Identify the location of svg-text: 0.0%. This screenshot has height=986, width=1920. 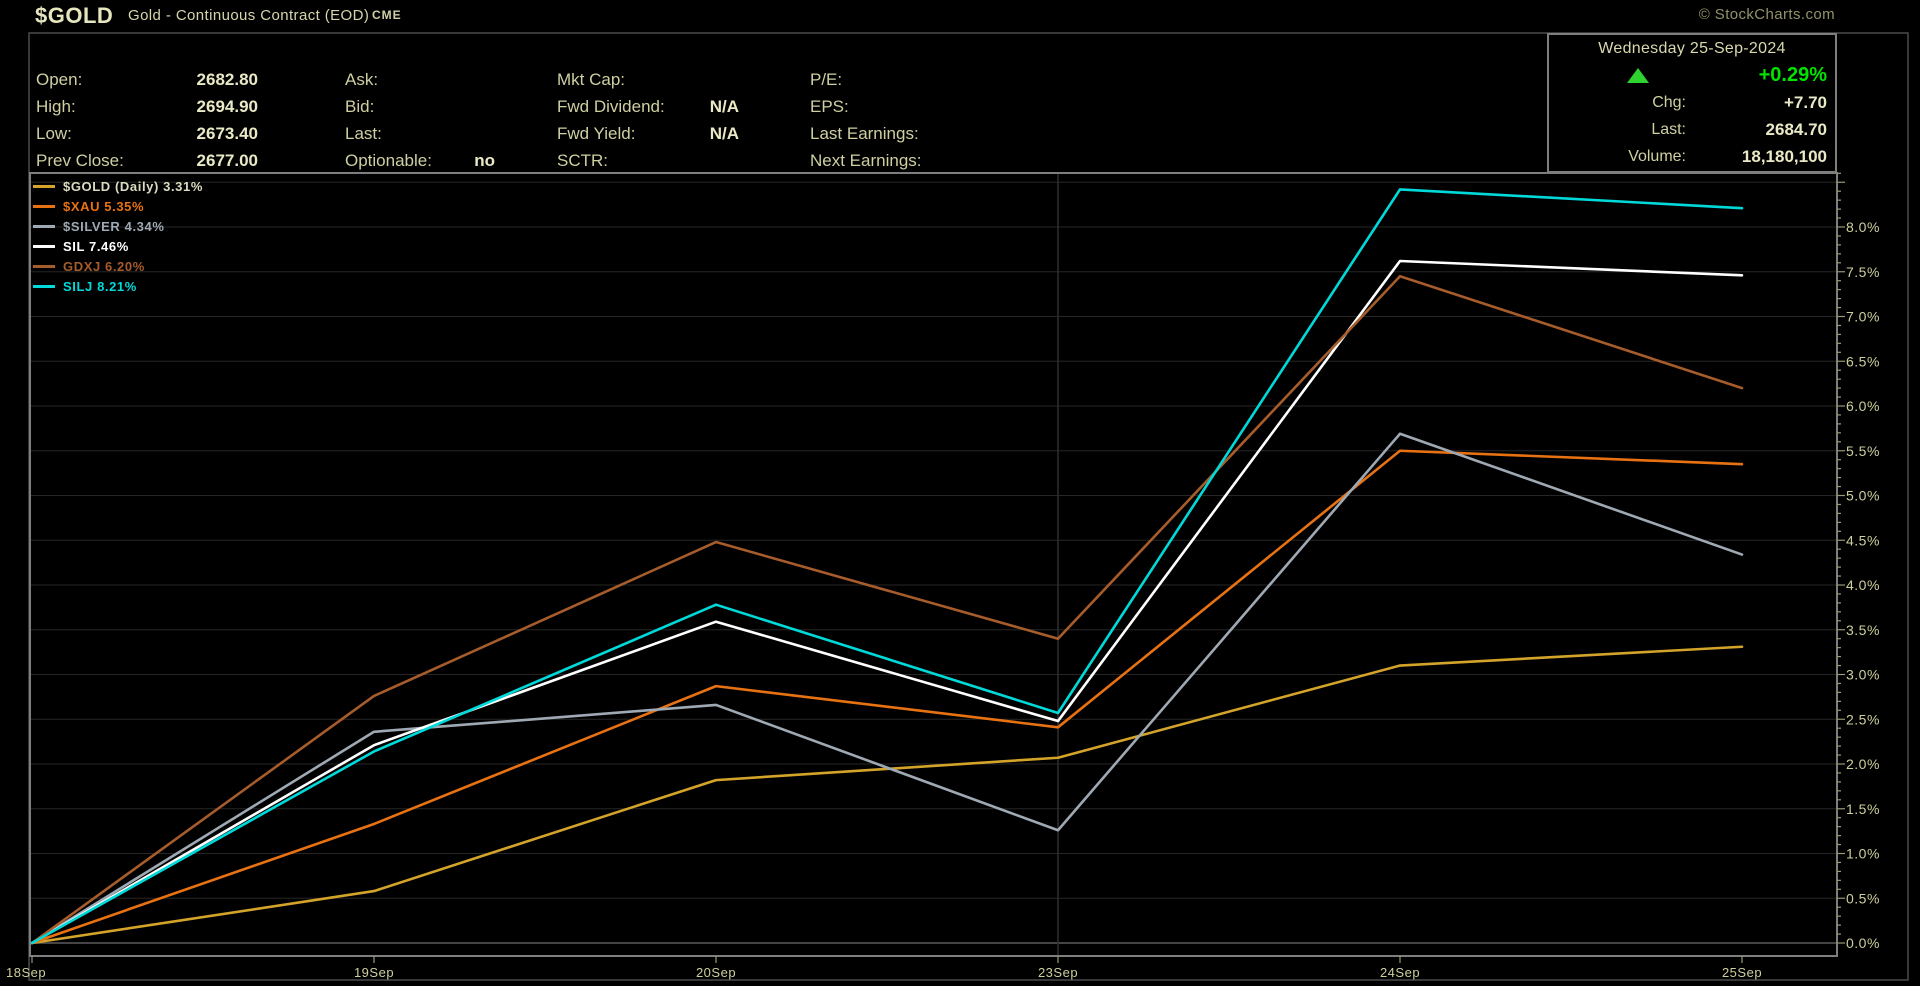
(1863, 943).